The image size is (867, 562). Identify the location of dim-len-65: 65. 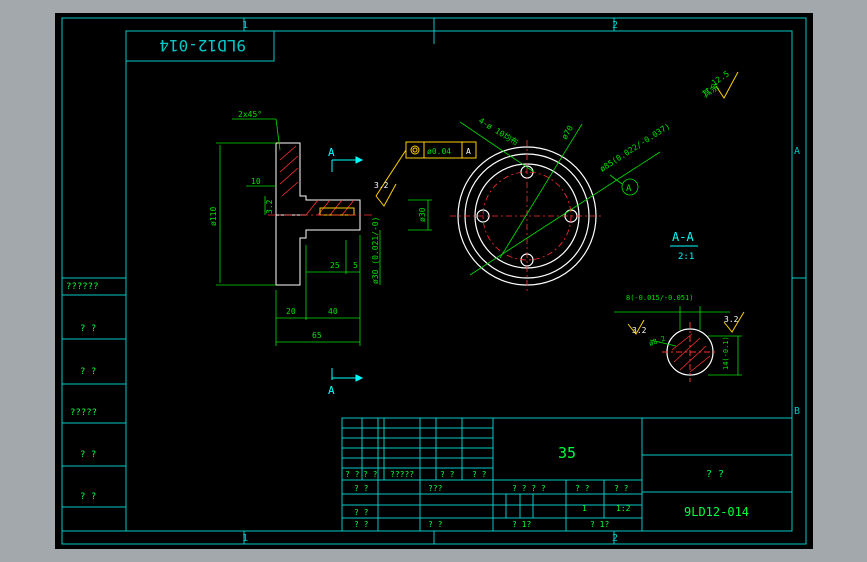
(317, 335).